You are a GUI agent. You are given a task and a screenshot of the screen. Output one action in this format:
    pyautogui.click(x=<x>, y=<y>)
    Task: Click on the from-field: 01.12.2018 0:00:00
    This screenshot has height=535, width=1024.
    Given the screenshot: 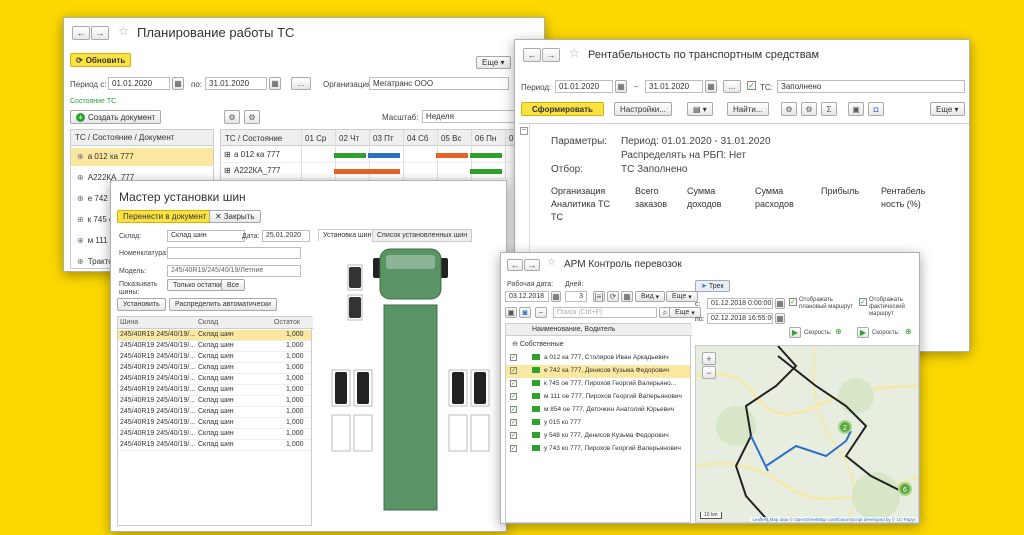 What is the action you would take?
    pyautogui.click(x=740, y=303)
    